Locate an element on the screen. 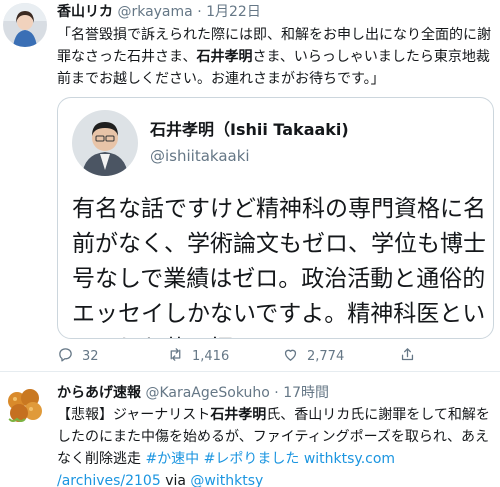 Image resolution: width=500 pixels, height=487 pixels. like-button: 2,774 is located at coordinates (313, 356).